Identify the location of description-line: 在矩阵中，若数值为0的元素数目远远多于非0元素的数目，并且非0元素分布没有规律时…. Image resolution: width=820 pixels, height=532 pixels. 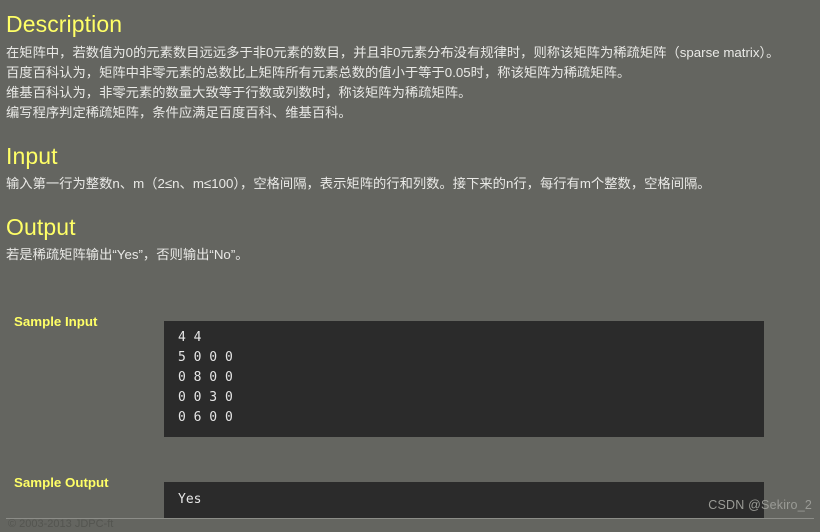
(393, 52).